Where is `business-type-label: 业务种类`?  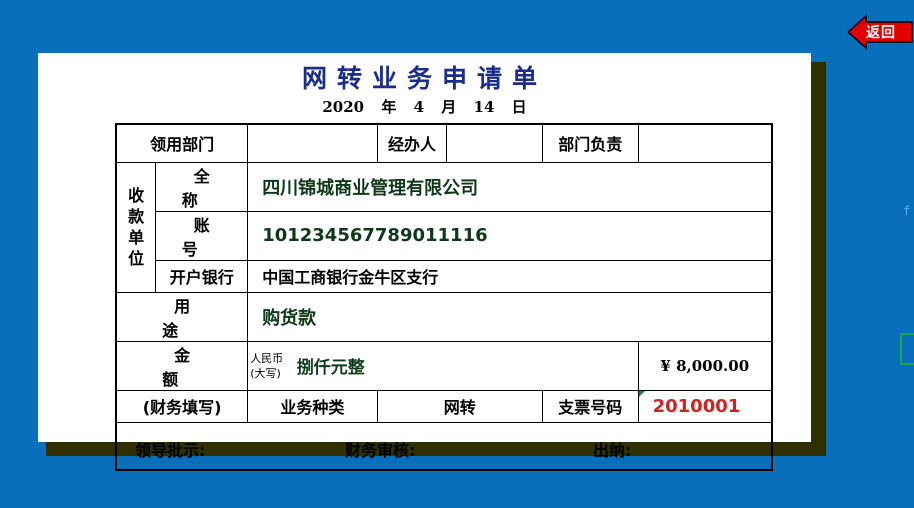
business-type-label: 业务种类 is located at coordinates (312, 406).